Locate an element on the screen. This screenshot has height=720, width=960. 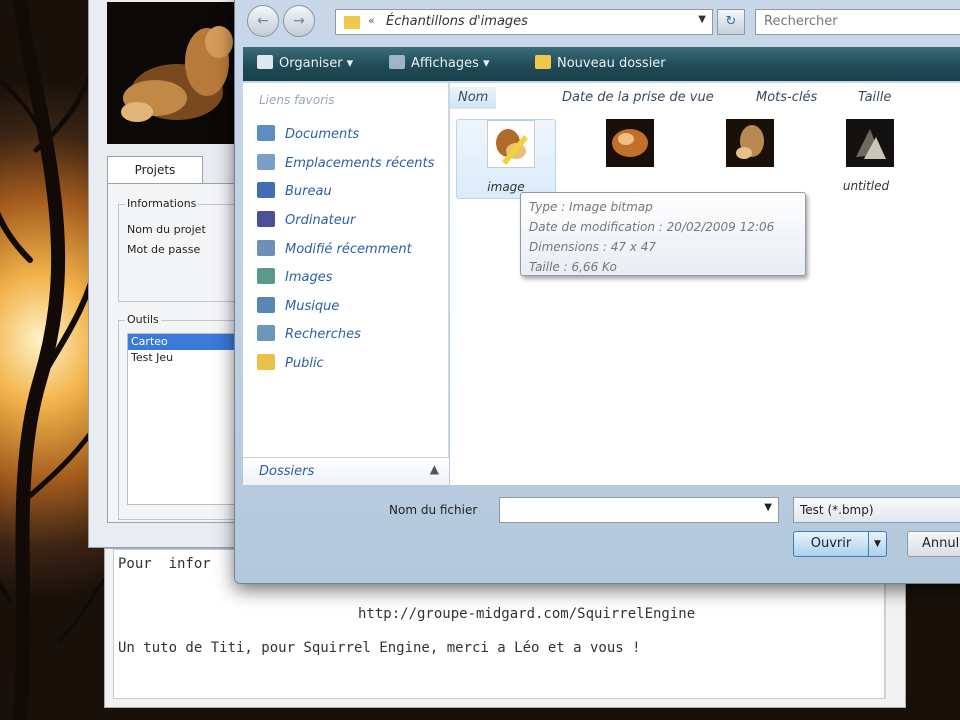
sidebar-item-desktop: Bureau is located at coordinates (294, 192).